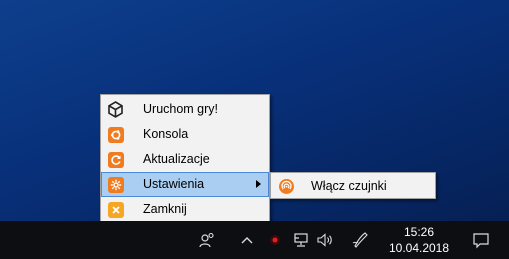  I want to click on menu-item-run-games: Uruchom gry!, so click(185, 109).